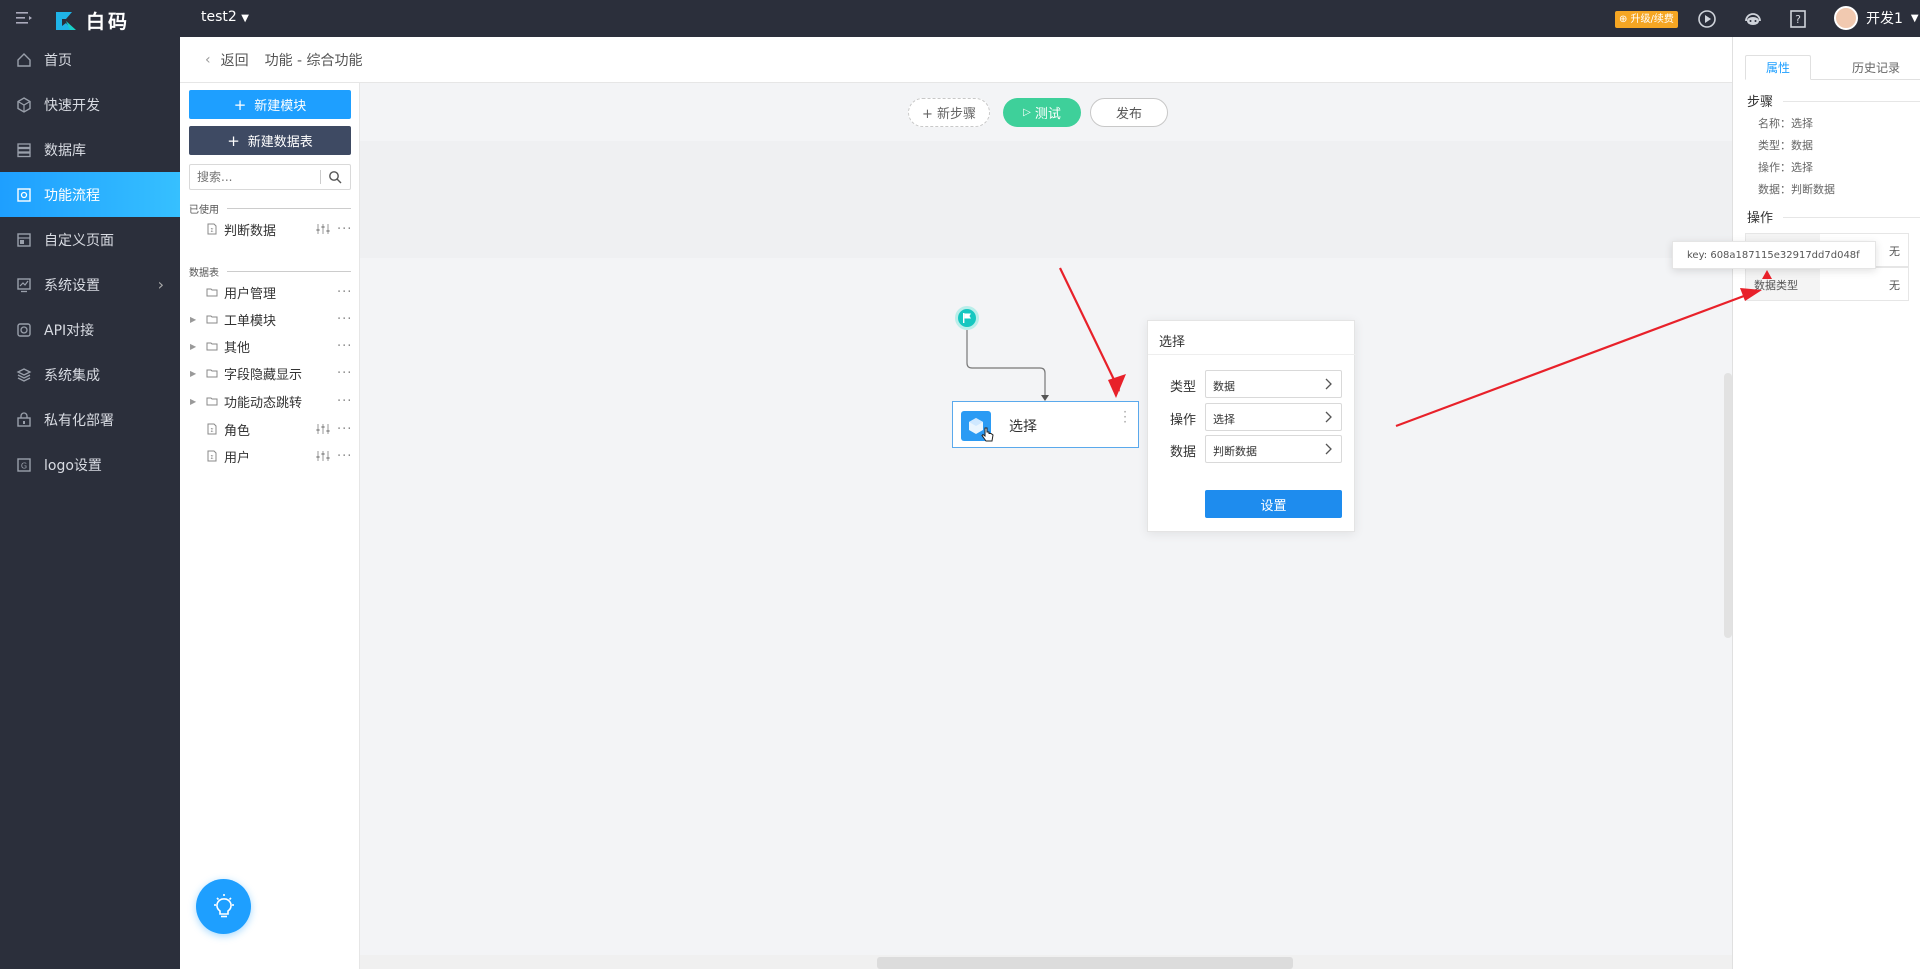 This screenshot has width=1920, height=969. Describe the element at coordinates (1328, 417) in the screenshot. I see `chevron-right-icon` at that location.